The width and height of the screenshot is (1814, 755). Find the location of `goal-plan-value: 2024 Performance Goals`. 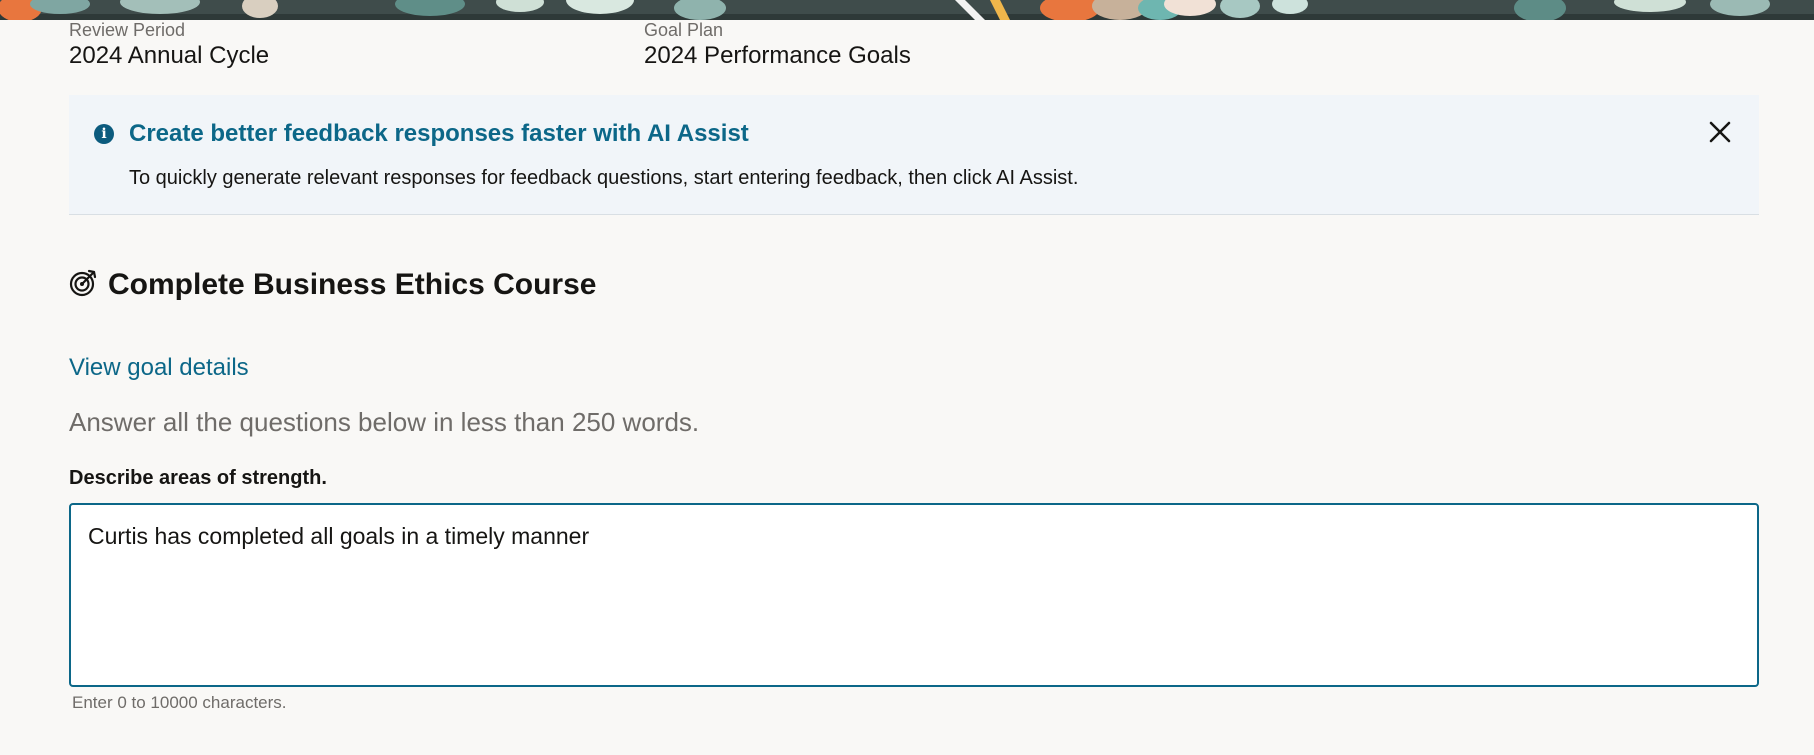

goal-plan-value: 2024 Performance Goals is located at coordinates (777, 55).